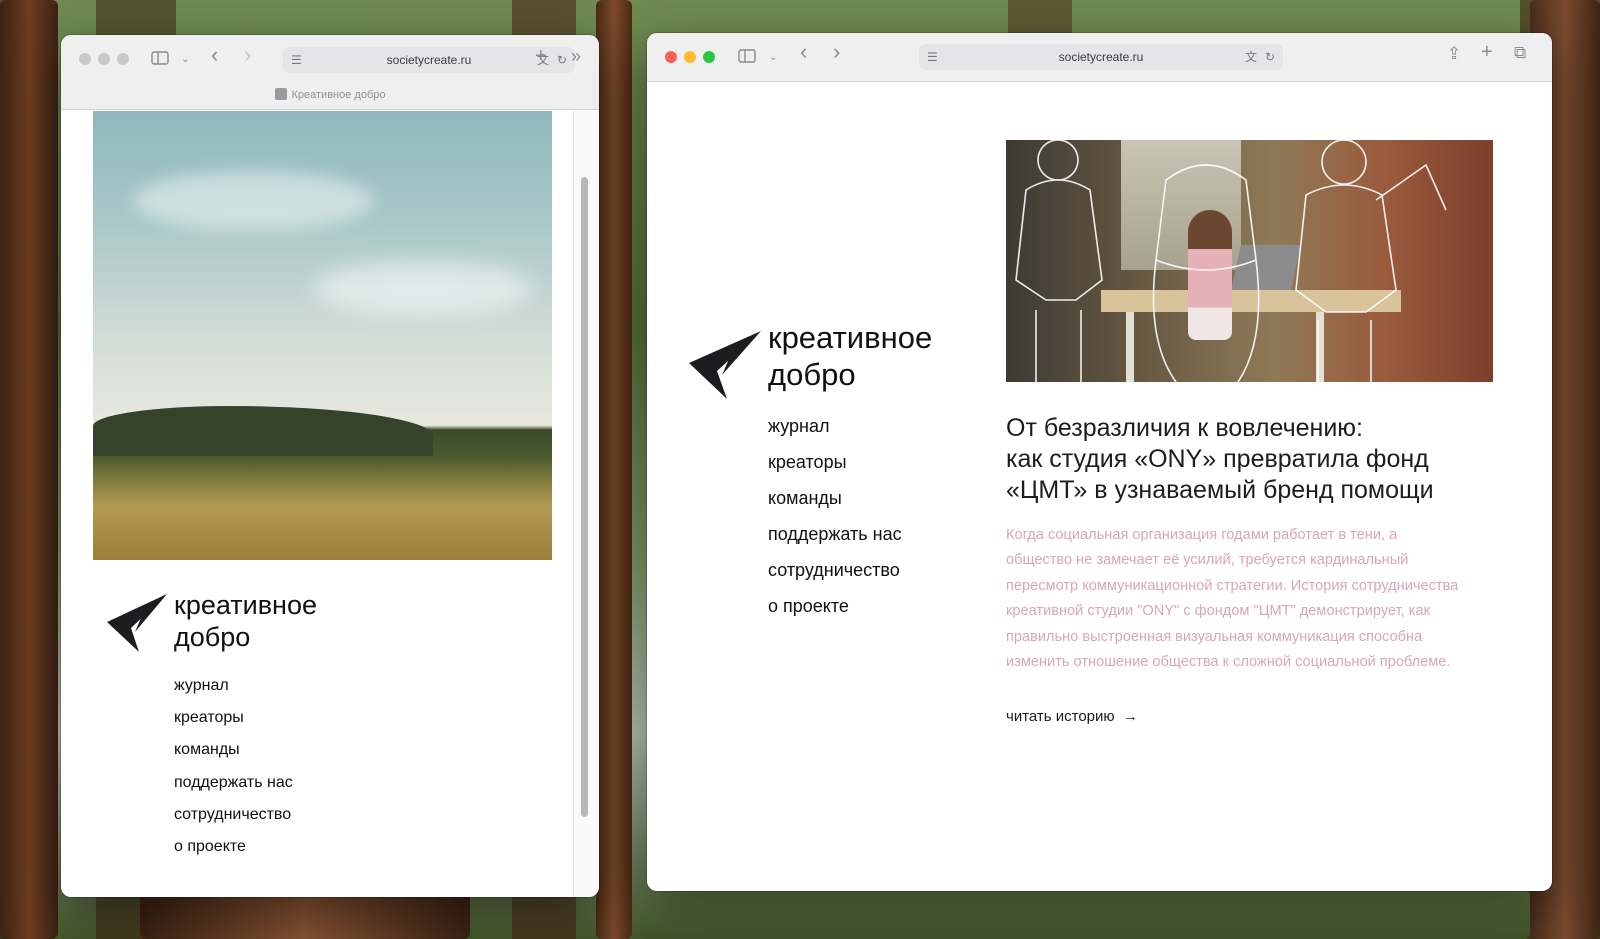 This screenshot has width=1600, height=939. Describe the element at coordinates (1130, 716) in the screenshot. I see `arrow-right-icon: →` at that location.